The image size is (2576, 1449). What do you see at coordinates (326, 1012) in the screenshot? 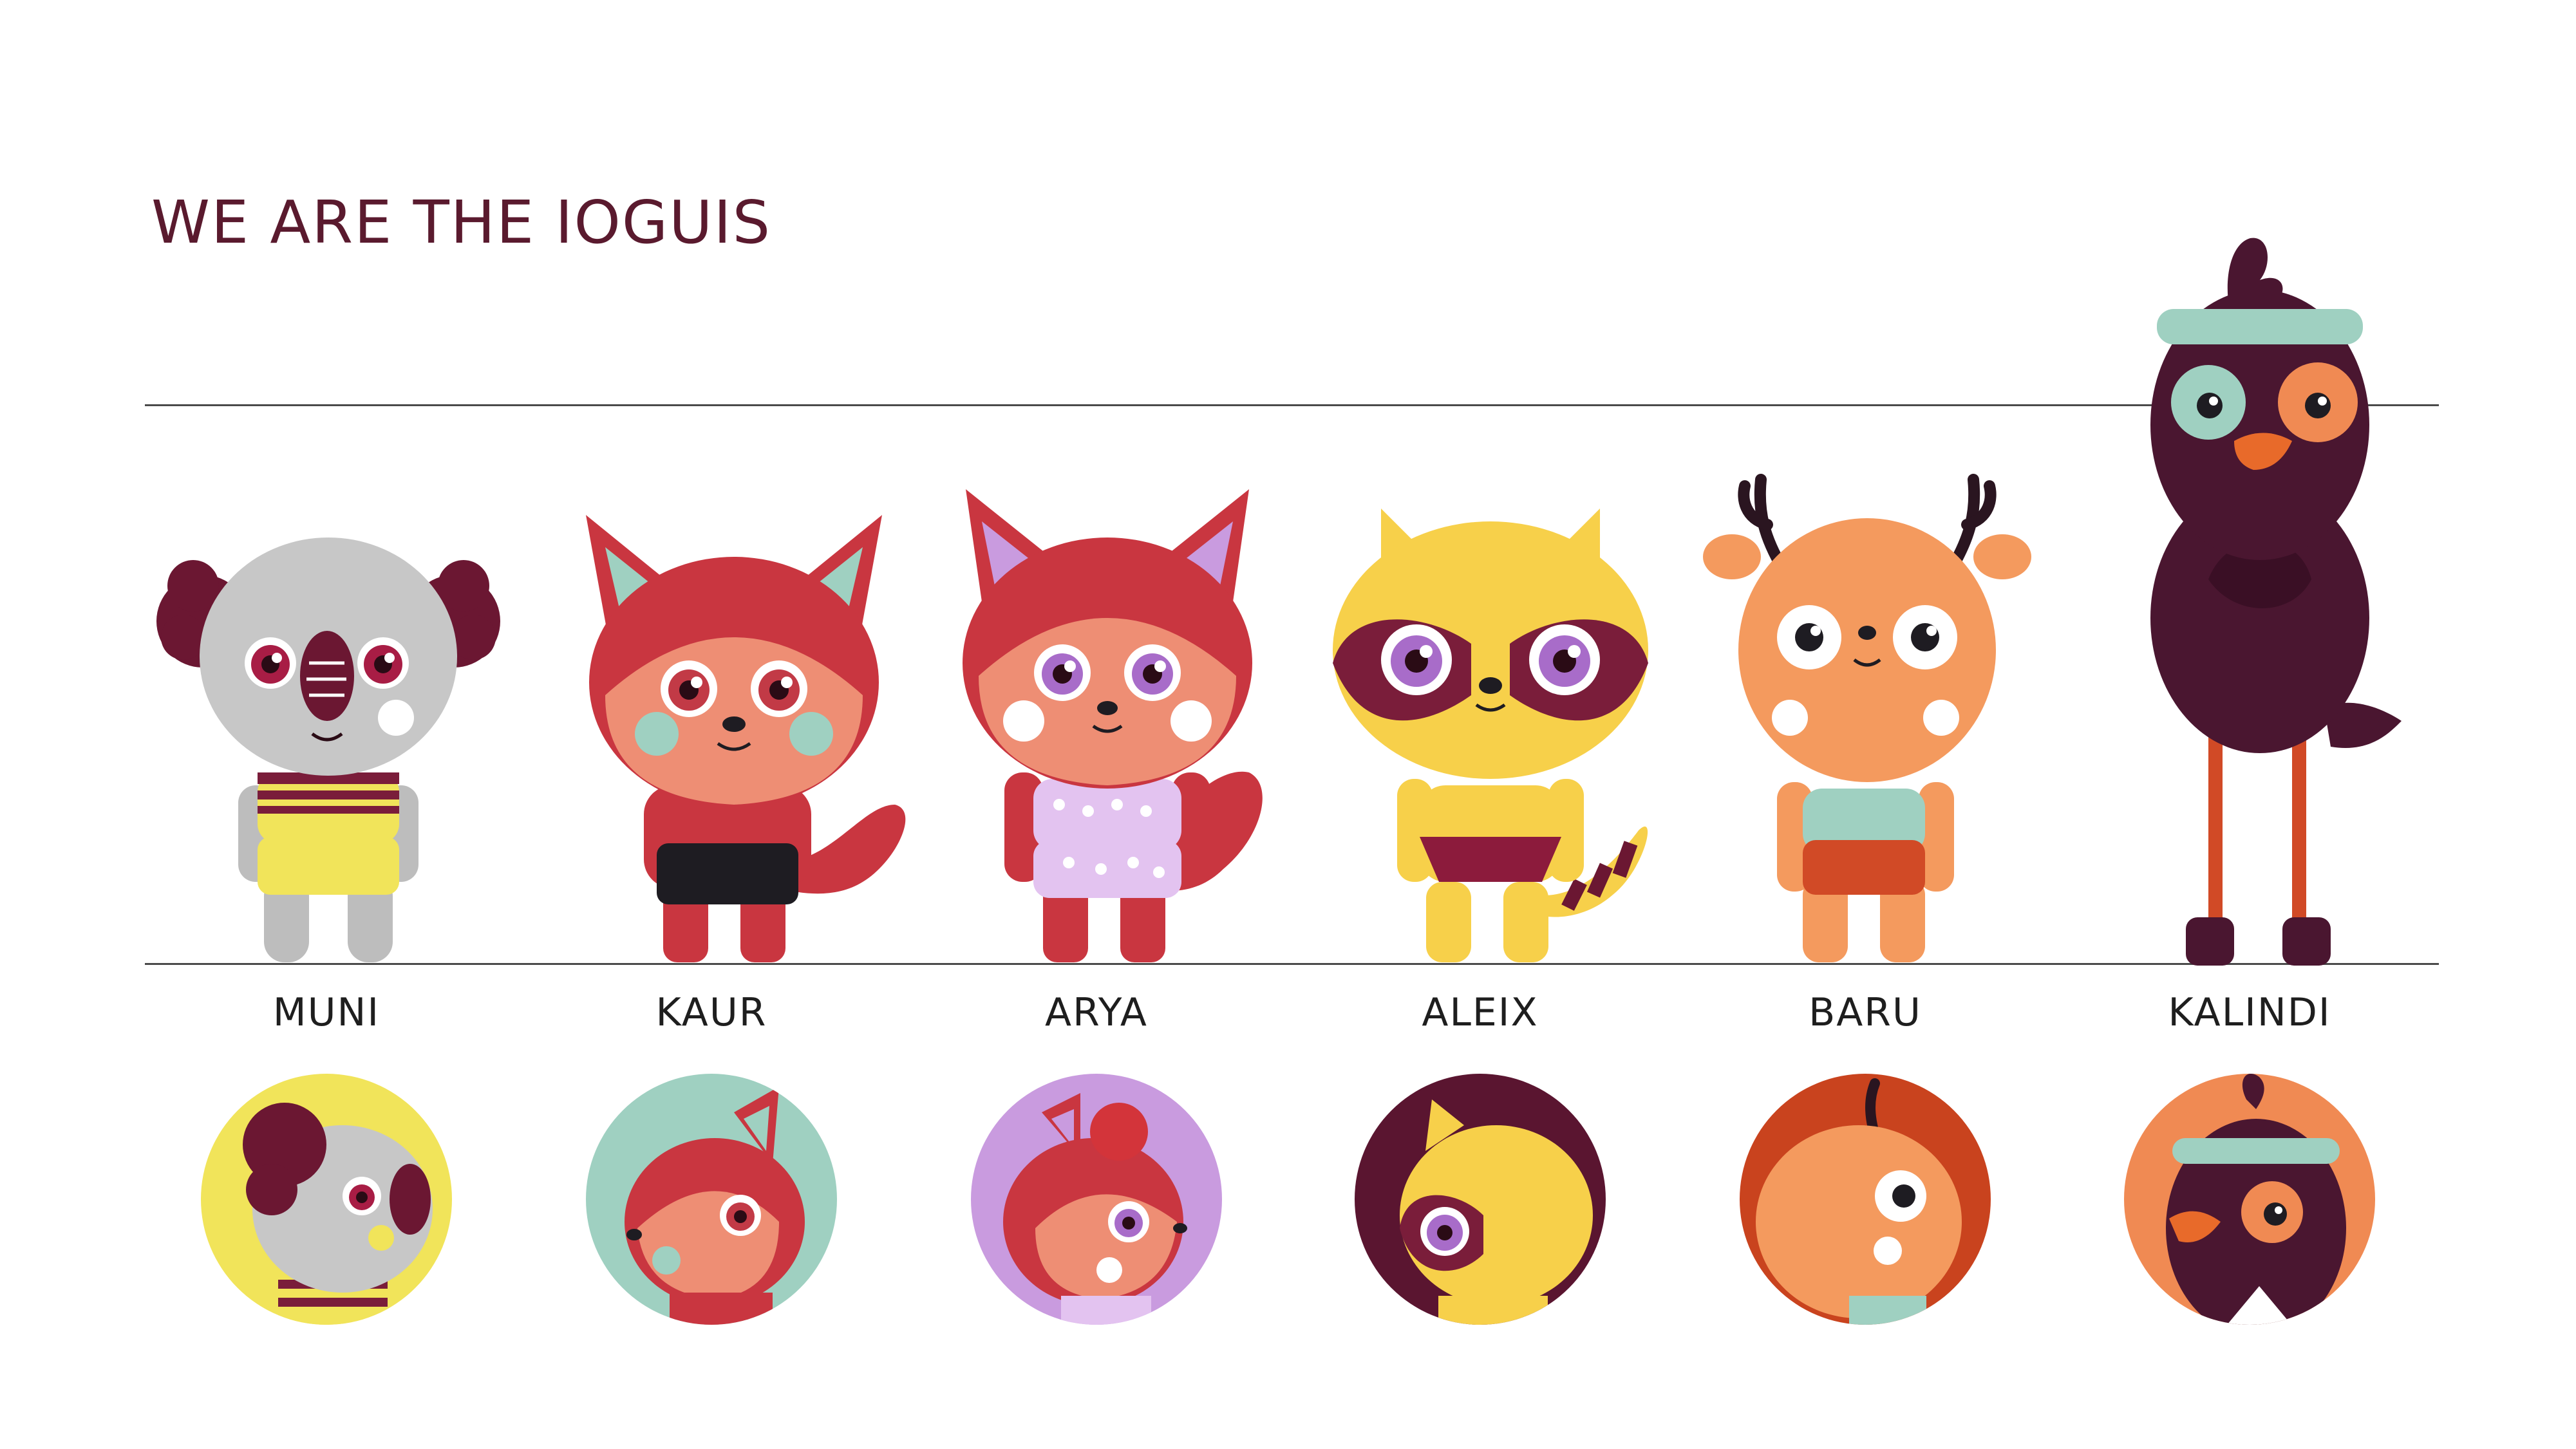
I see `character-name-muni: MUNI` at bounding box center [326, 1012].